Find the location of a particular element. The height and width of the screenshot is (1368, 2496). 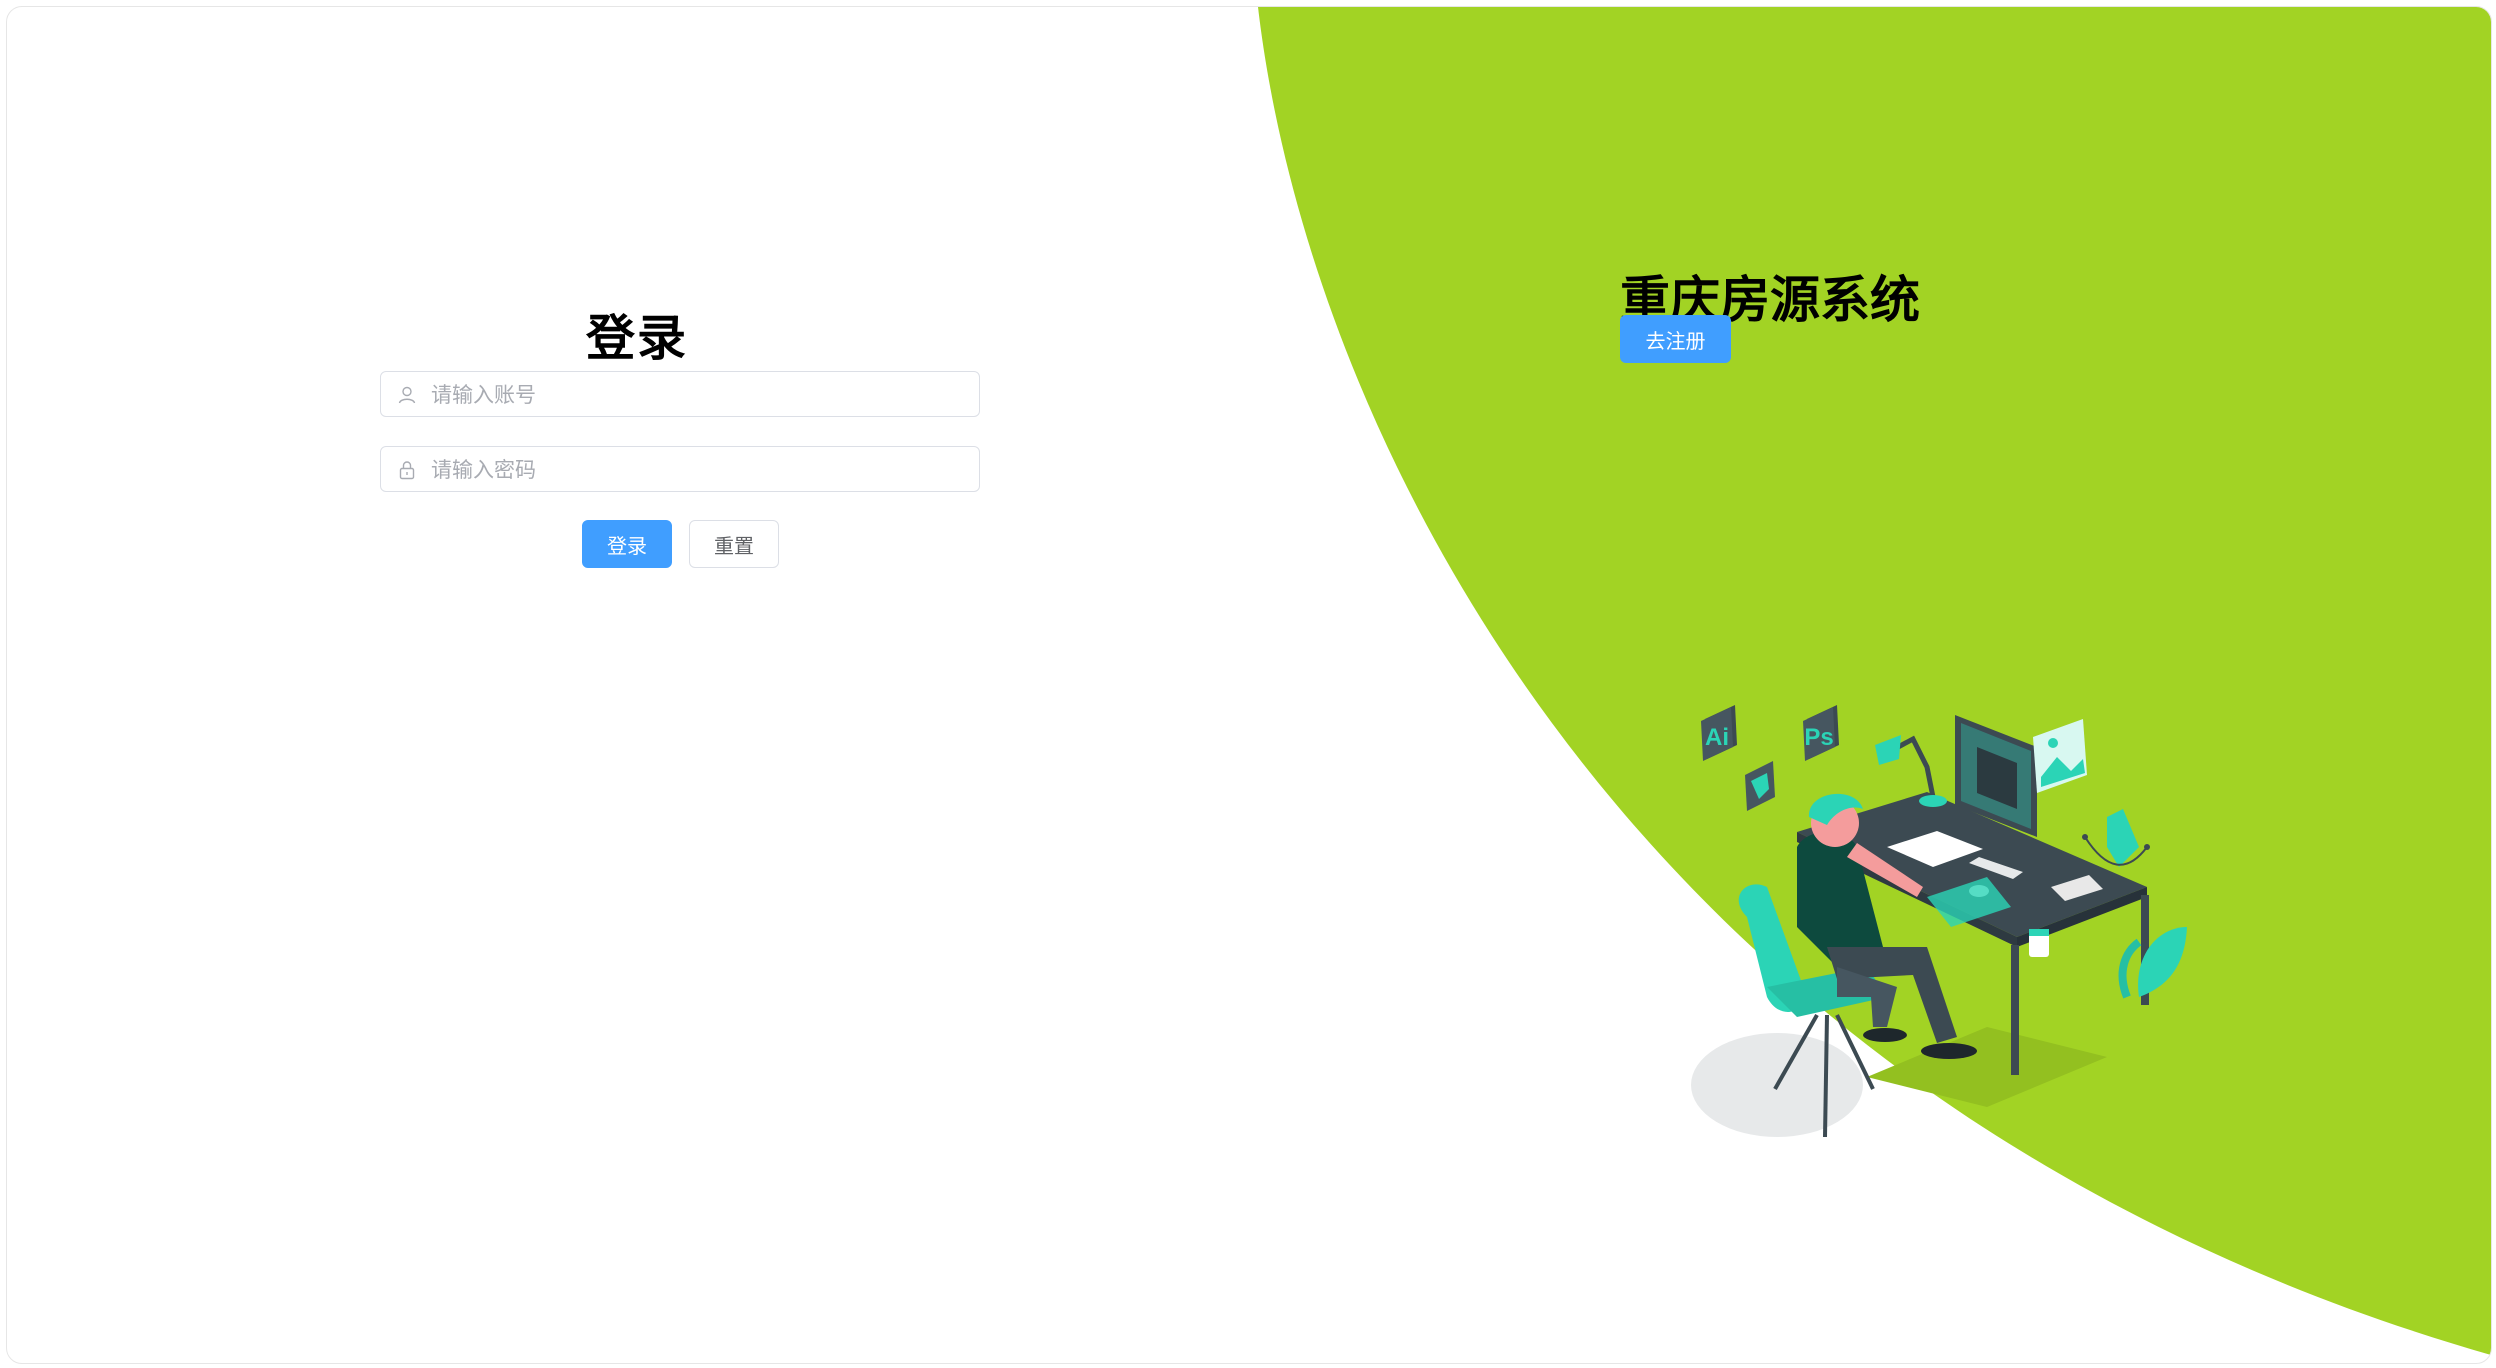

login-button: 登录 is located at coordinates (627, 544).